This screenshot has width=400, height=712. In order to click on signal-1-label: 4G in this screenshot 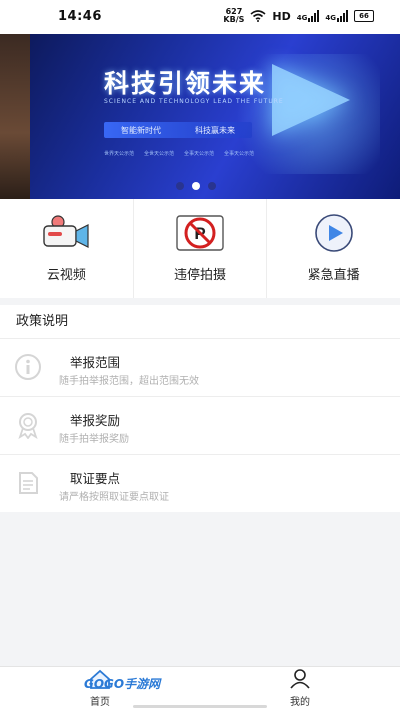, I will do `click(302, 18)`.